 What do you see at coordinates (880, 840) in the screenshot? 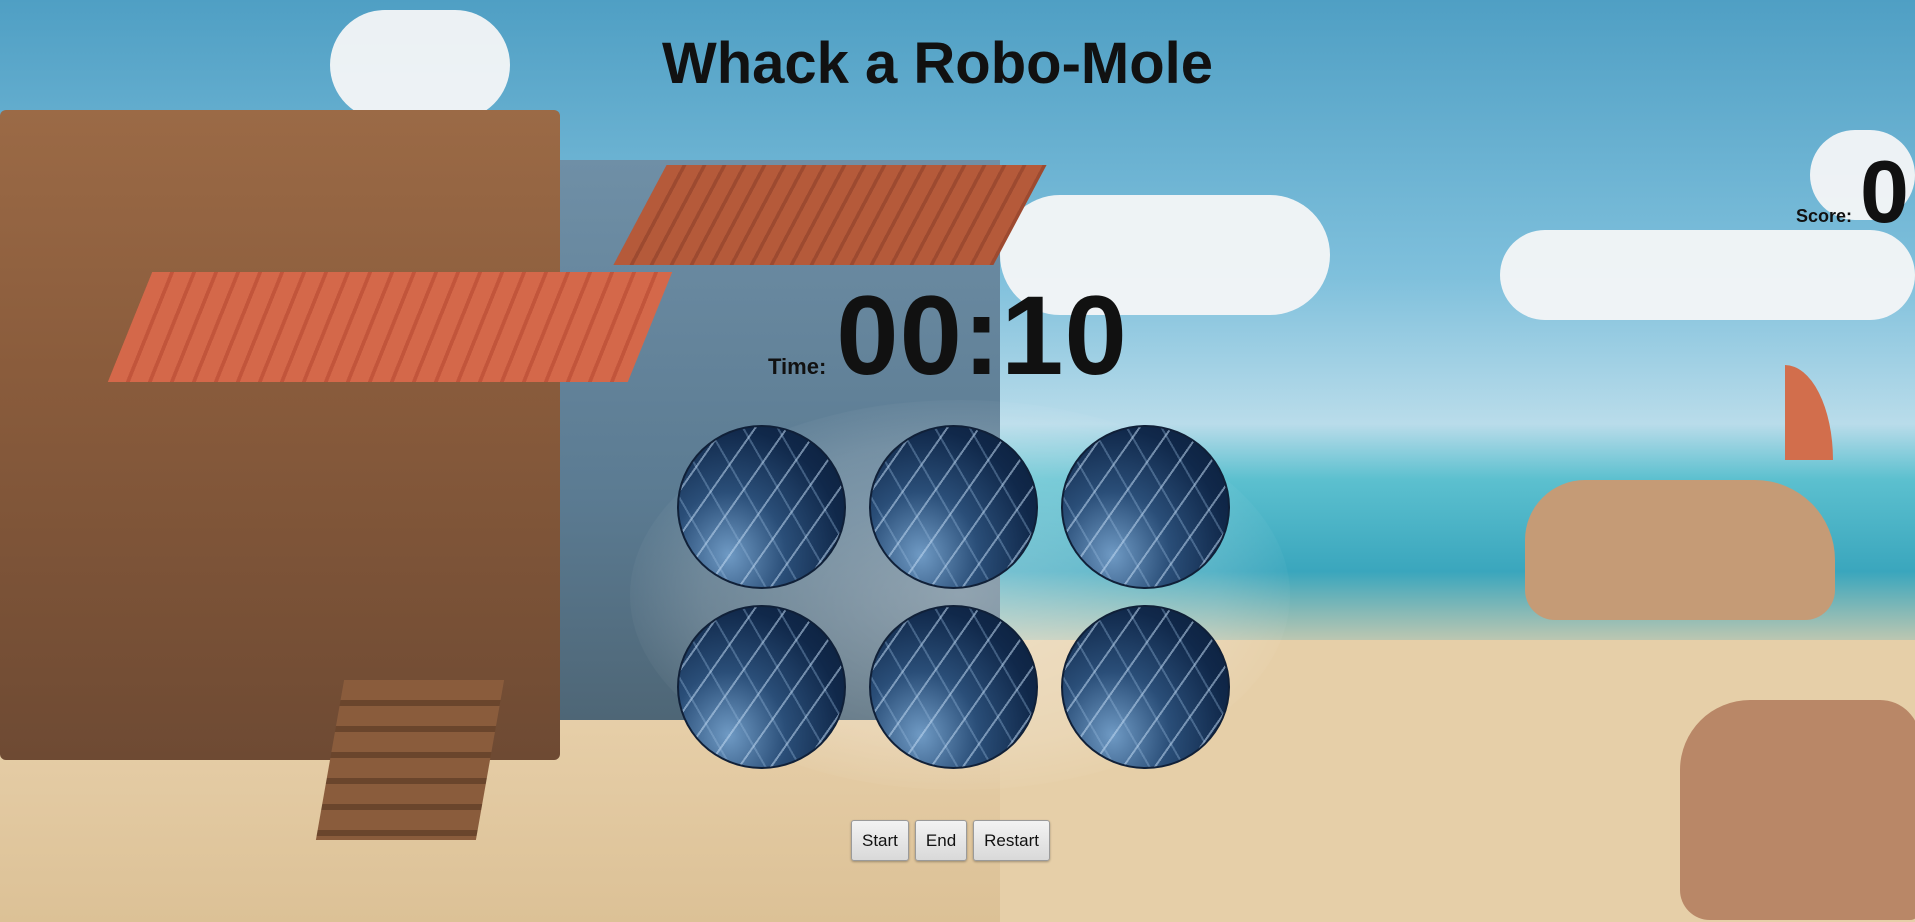
I see `start-button: Start` at bounding box center [880, 840].